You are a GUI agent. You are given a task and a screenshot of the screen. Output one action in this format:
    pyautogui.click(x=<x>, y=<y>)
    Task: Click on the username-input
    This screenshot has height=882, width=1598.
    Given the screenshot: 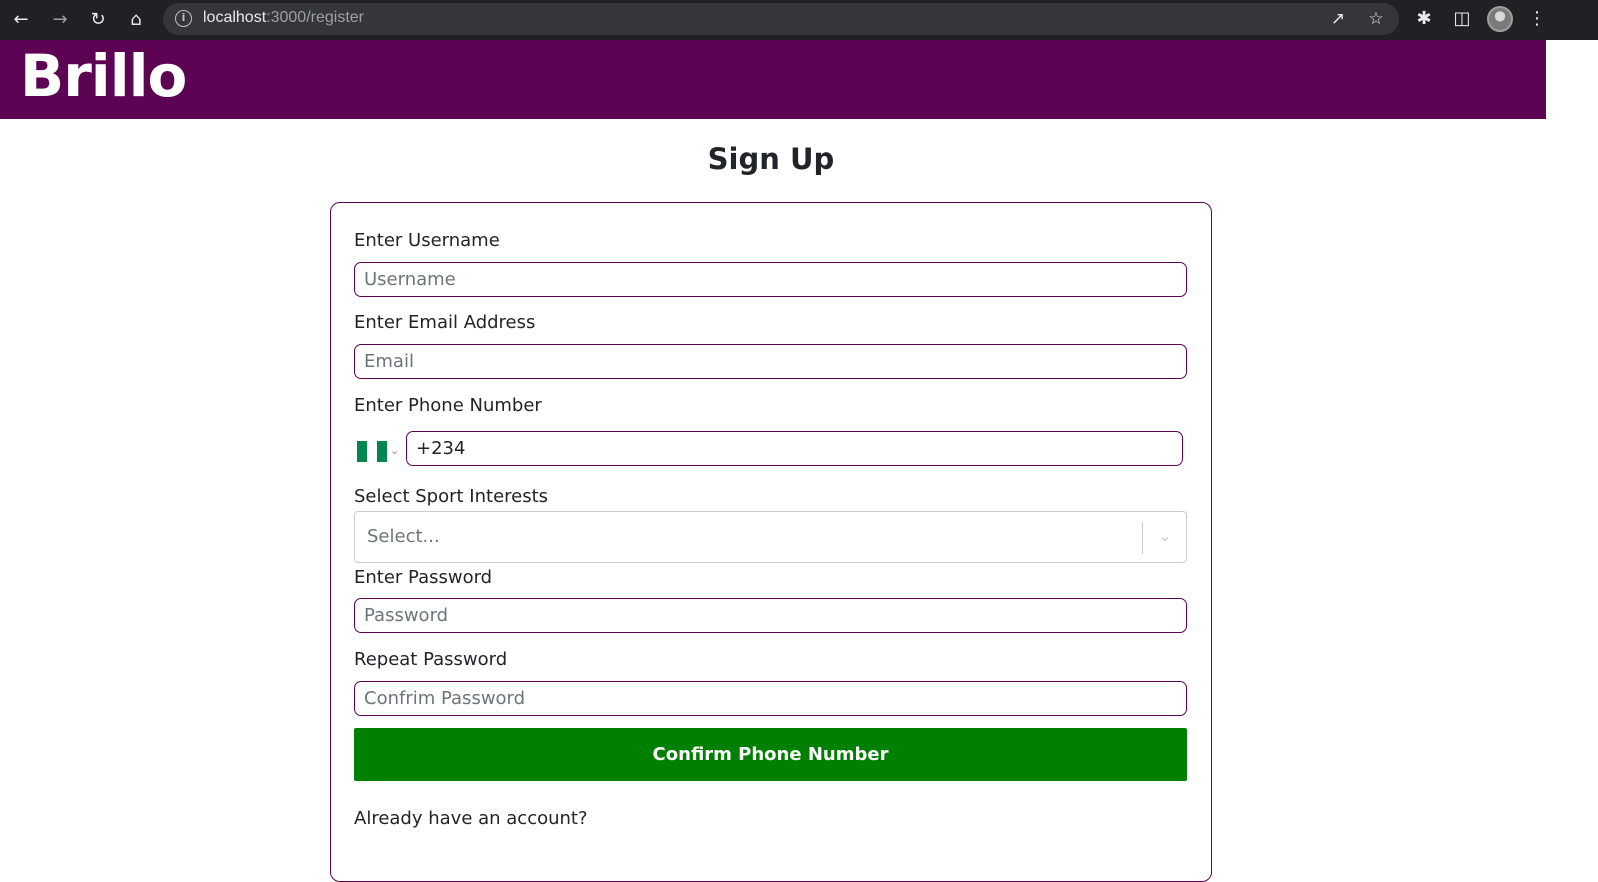 What is the action you would take?
    pyautogui.click(x=770, y=279)
    